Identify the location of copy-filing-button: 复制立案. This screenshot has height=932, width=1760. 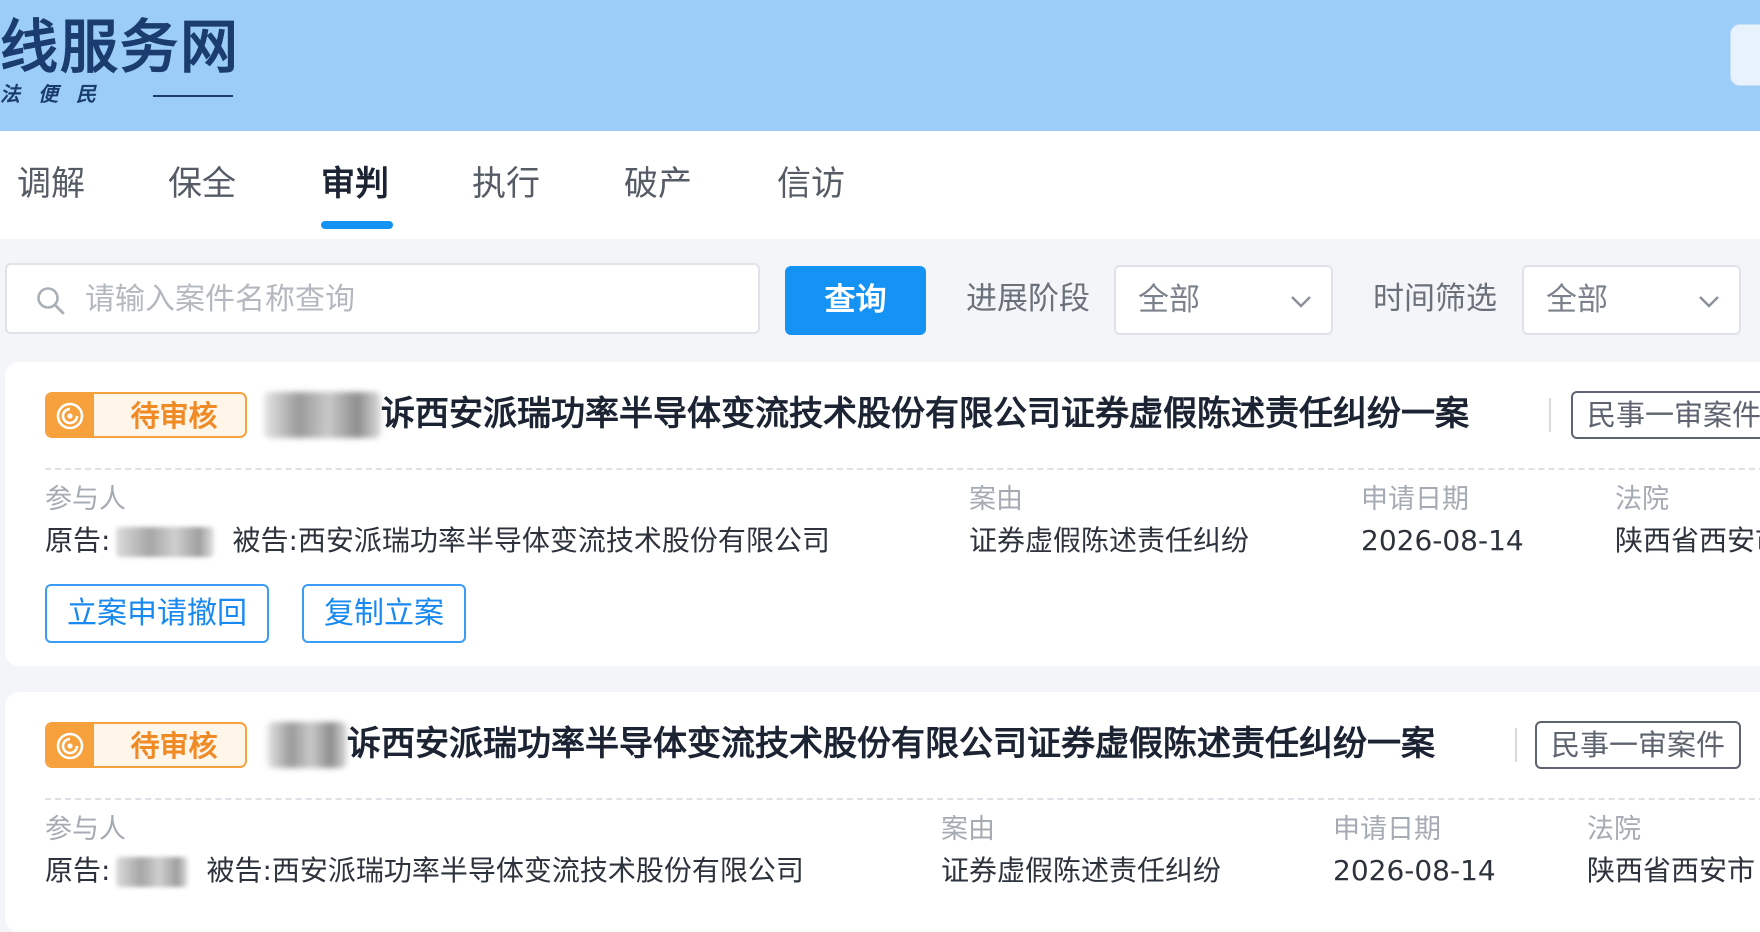
(384, 613).